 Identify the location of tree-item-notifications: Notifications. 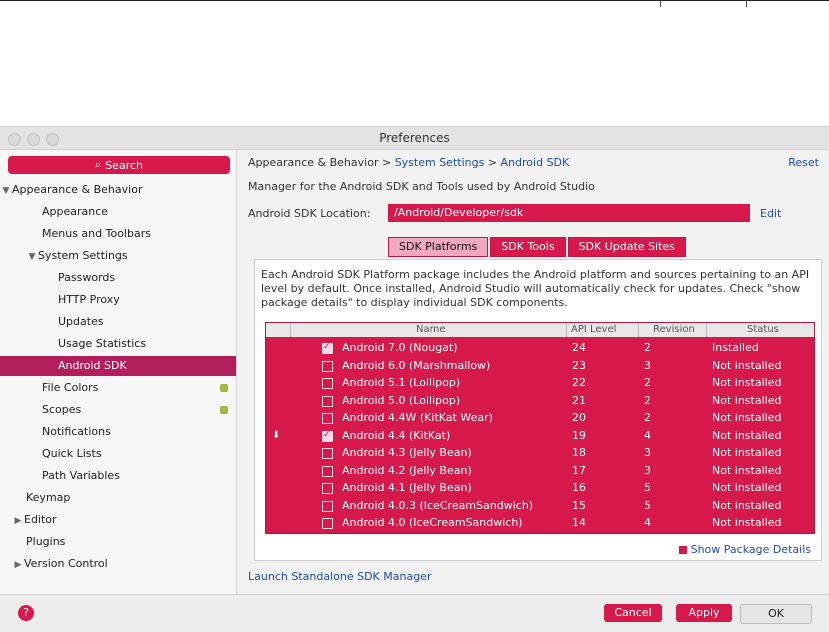
(139, 432).